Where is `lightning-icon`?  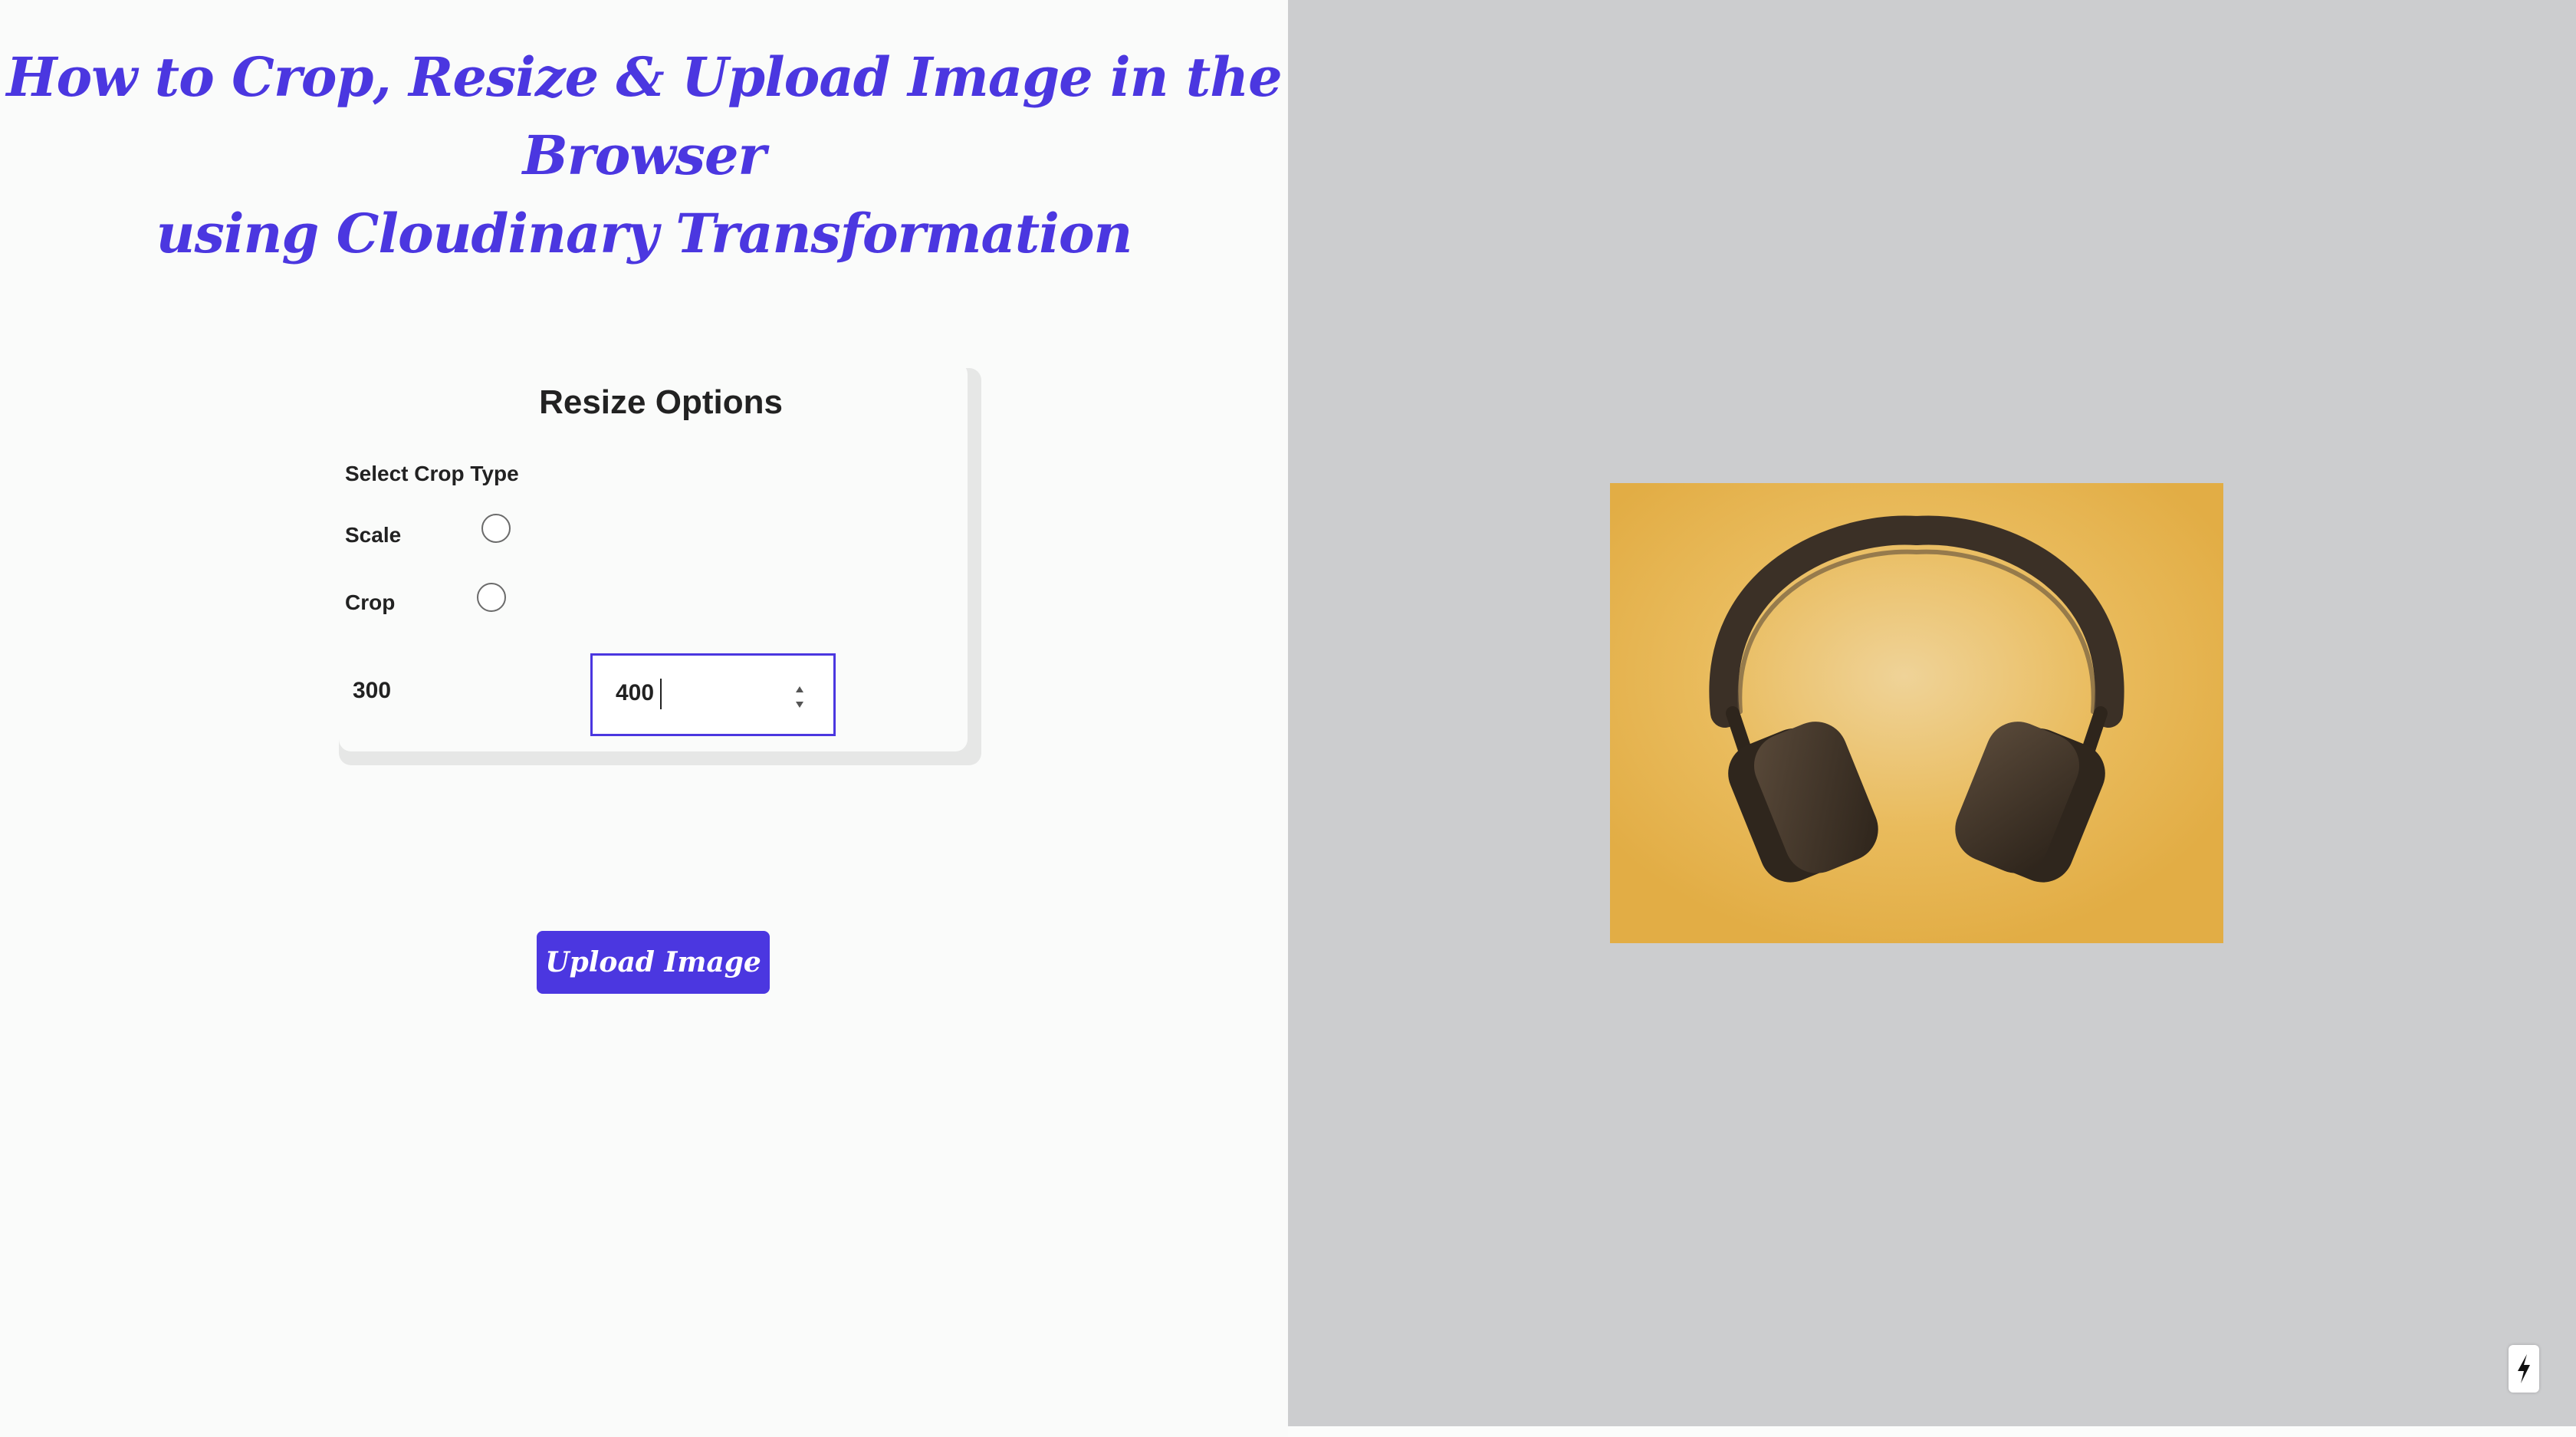
lightning-icon is located at coordinates (2524, 1368).